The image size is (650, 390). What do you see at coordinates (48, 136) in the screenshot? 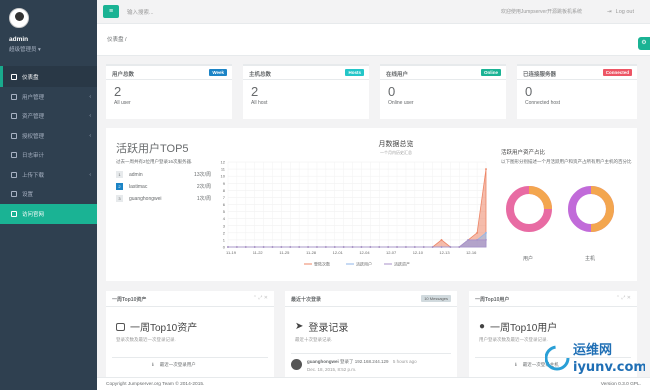
I see `sidebar-item-perms: 授权管理 ‹` at bounding box center [48, 136].